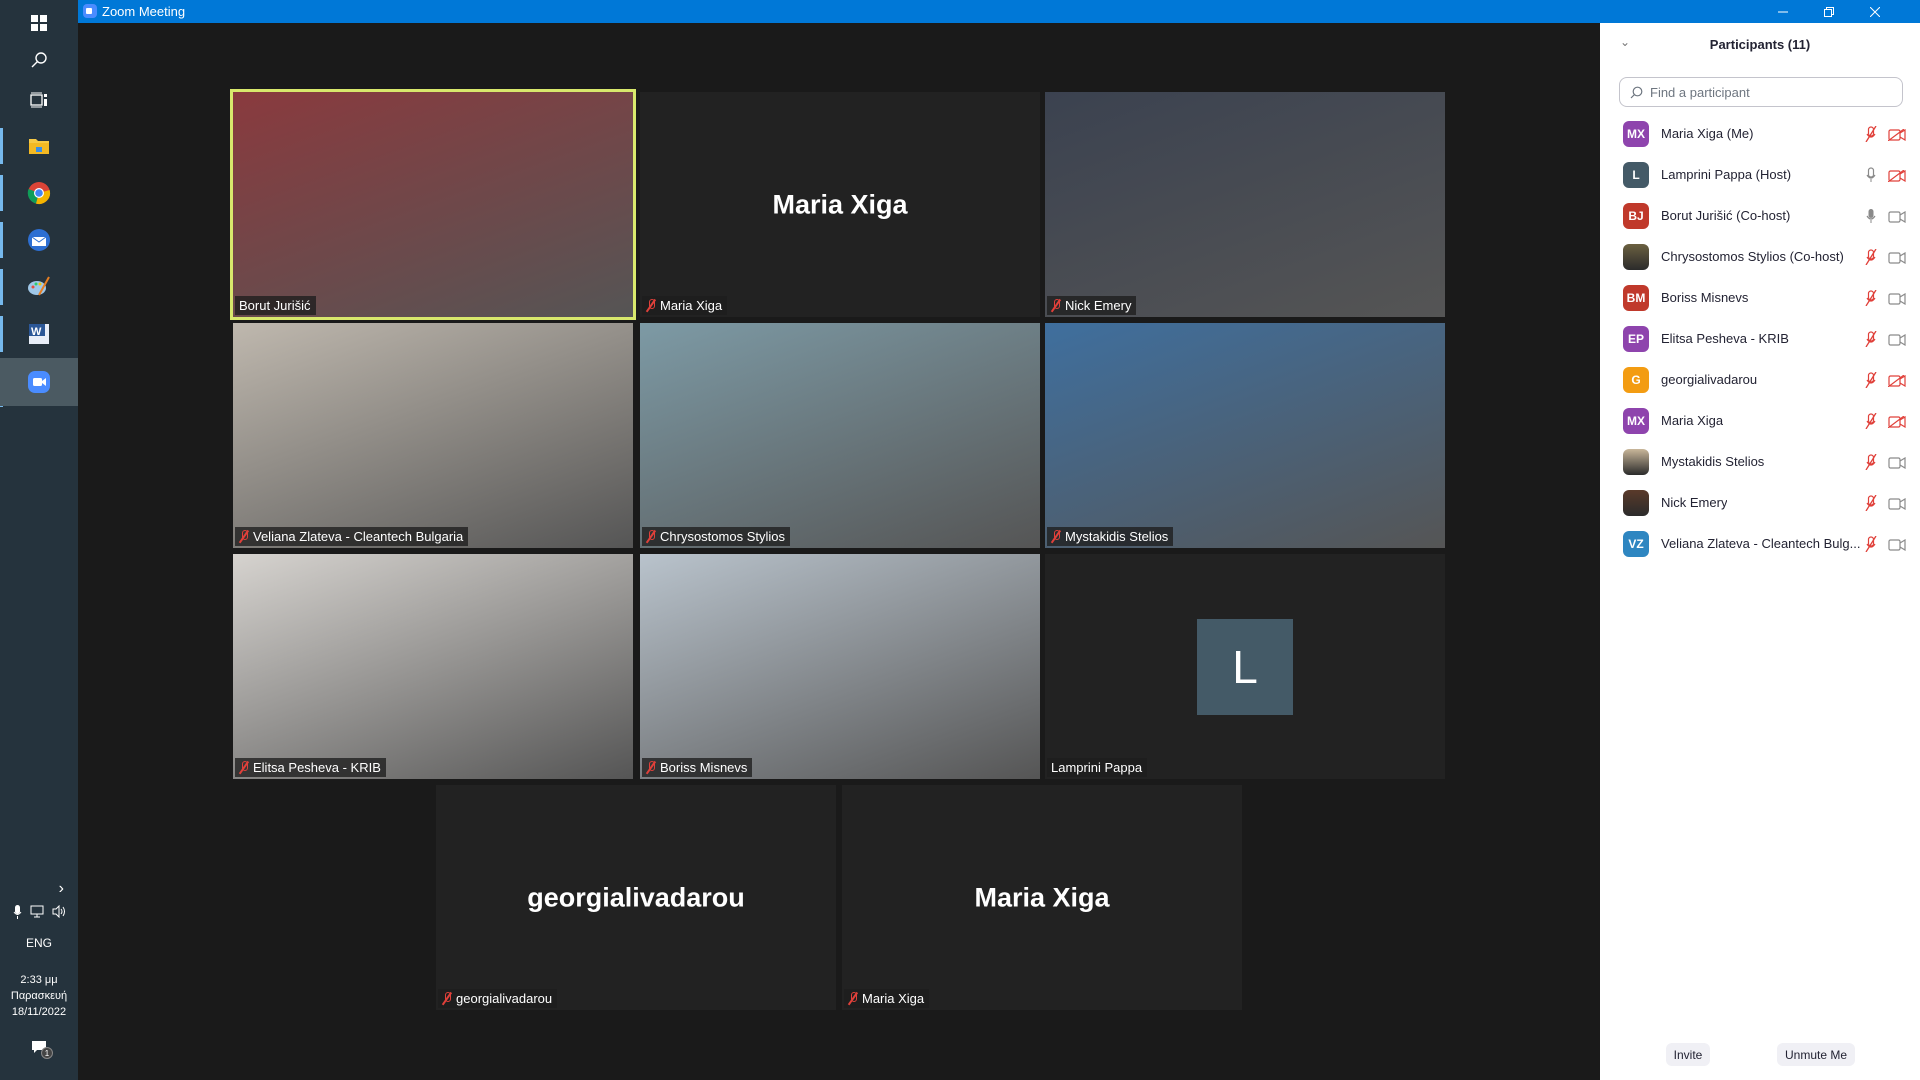 This screenshot has height=1080, width=1920. Describe the element at coordinates (1245, 666) in the screenshot. I see `video-tile: L Lamprini Pappa` at that location.